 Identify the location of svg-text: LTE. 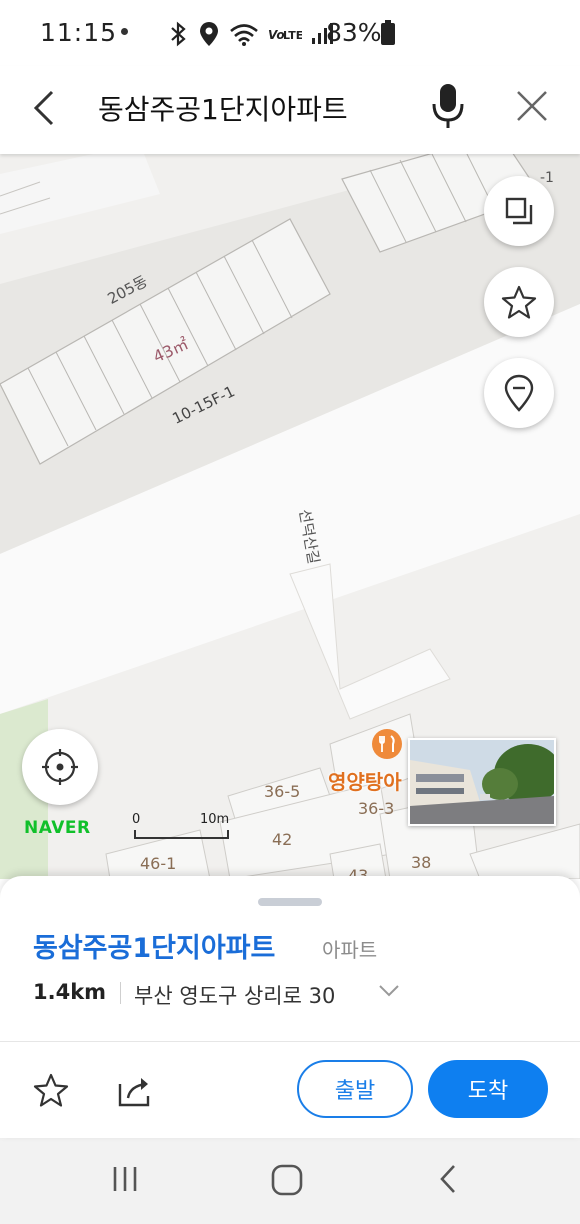
(292, 35).